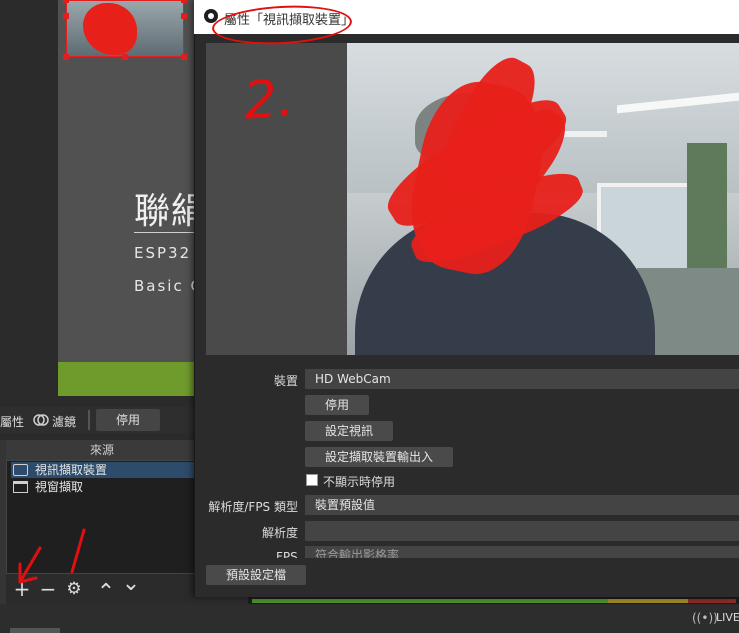 Image resolution: width=739 pixels, height=633 pixels. What do you see at coordinates (106, 591) in the screenshot?
I see `move-up-button: ⌃` at bounding box center [106, 591].